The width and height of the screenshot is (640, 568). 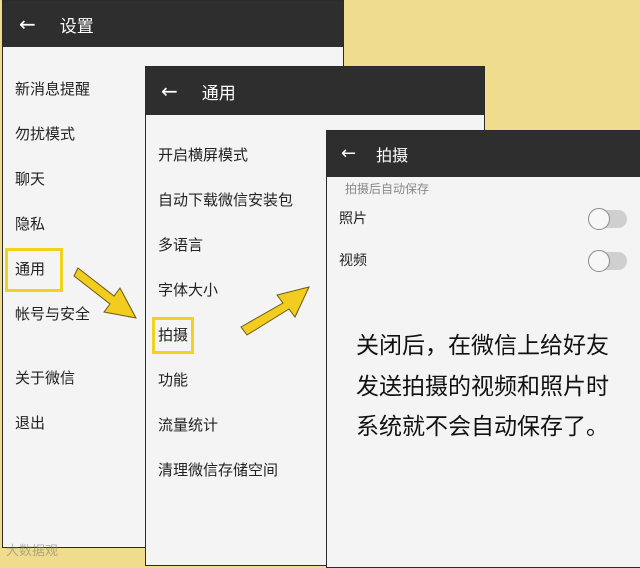 I want to click on general-header: ← 通用, so click(x=315, y=91).